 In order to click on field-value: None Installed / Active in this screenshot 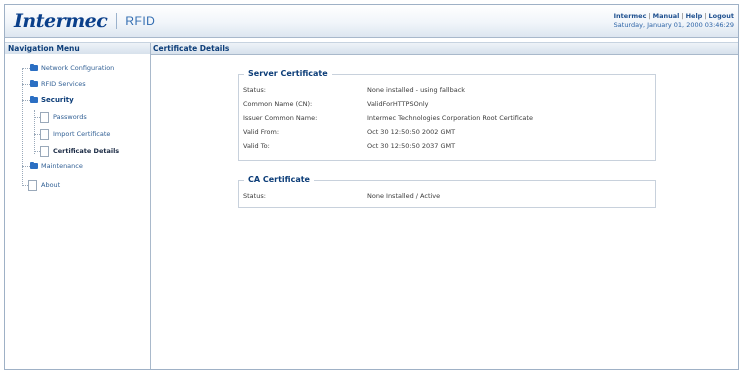, I will do `click(404, 195)`.